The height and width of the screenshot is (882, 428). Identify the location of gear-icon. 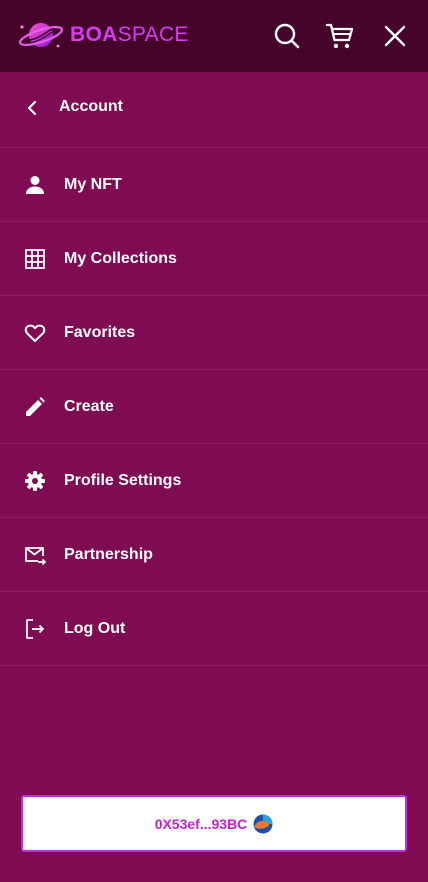
(35, 481).